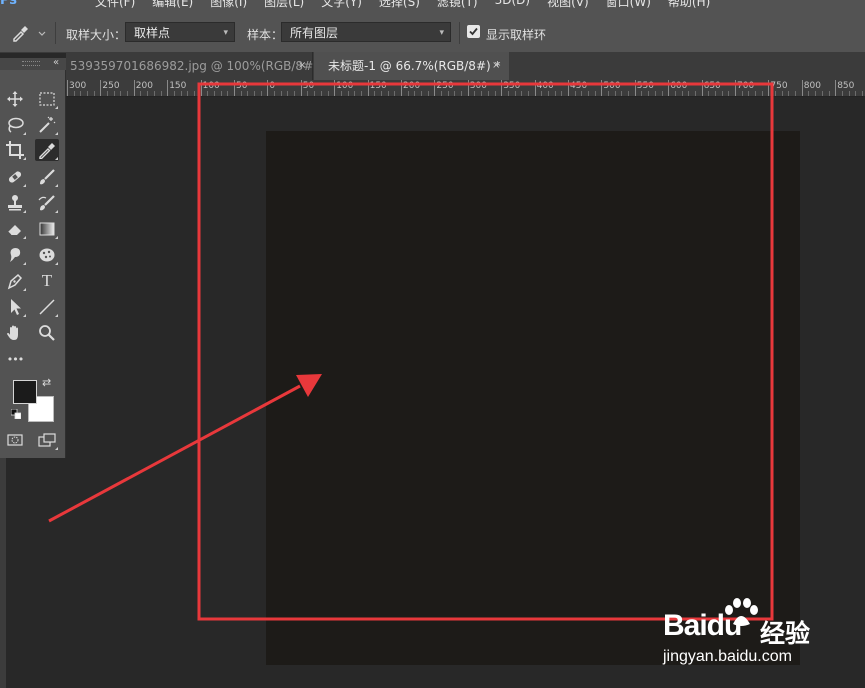 This screenshot has width=865, height=688. I want to click on watermark-logo: Baidu, so click(702, 625).